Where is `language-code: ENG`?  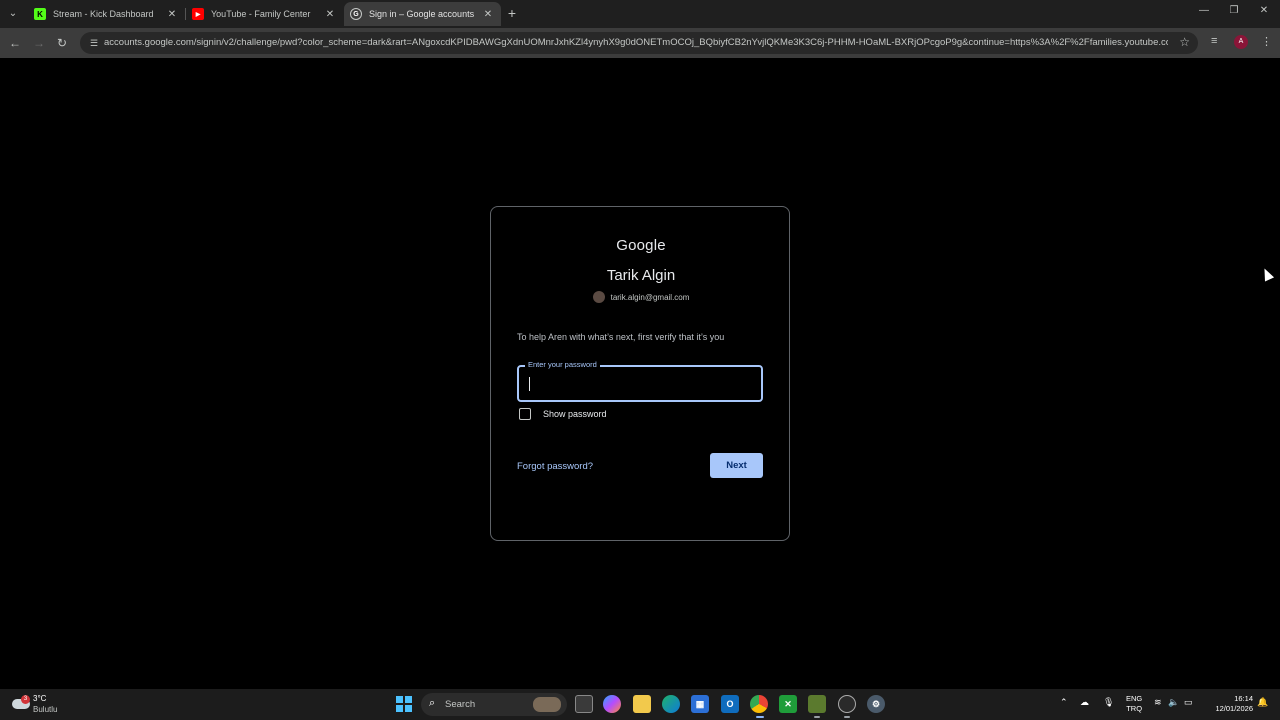
language-code: ENG is located at coordinates (1134, 698).